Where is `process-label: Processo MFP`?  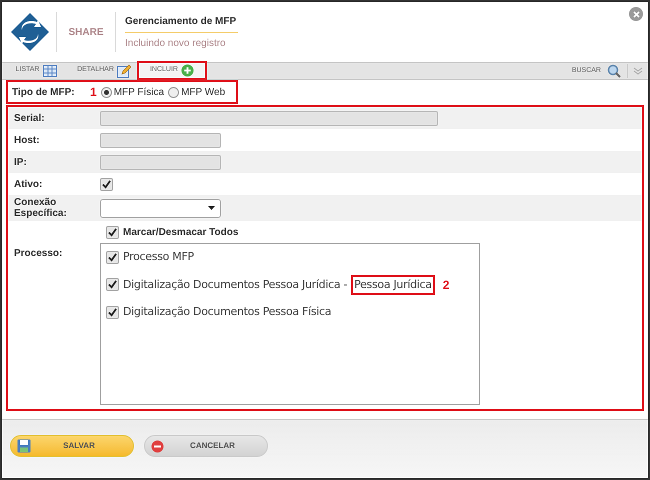
process-label: Processo MFP is located at coordinates (158, 257).